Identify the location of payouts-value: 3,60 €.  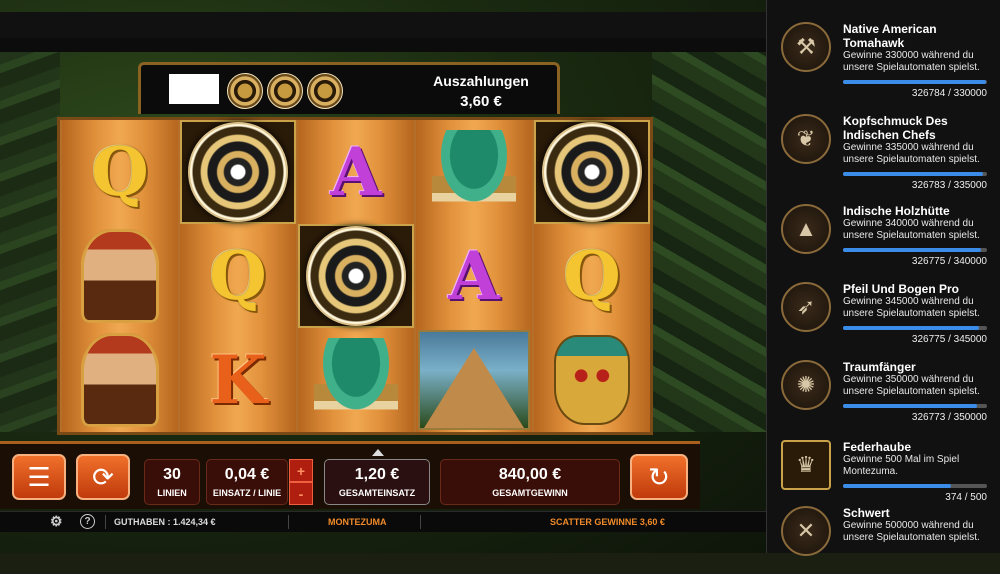
(481, 101).